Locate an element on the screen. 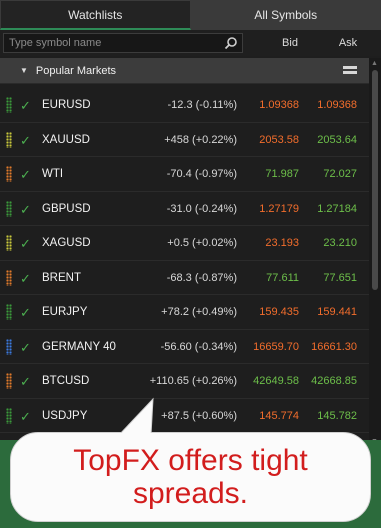 This screenshot has height=528, width=381. scrollbar: ▲ ▼ is located at coordinates (375, 253).